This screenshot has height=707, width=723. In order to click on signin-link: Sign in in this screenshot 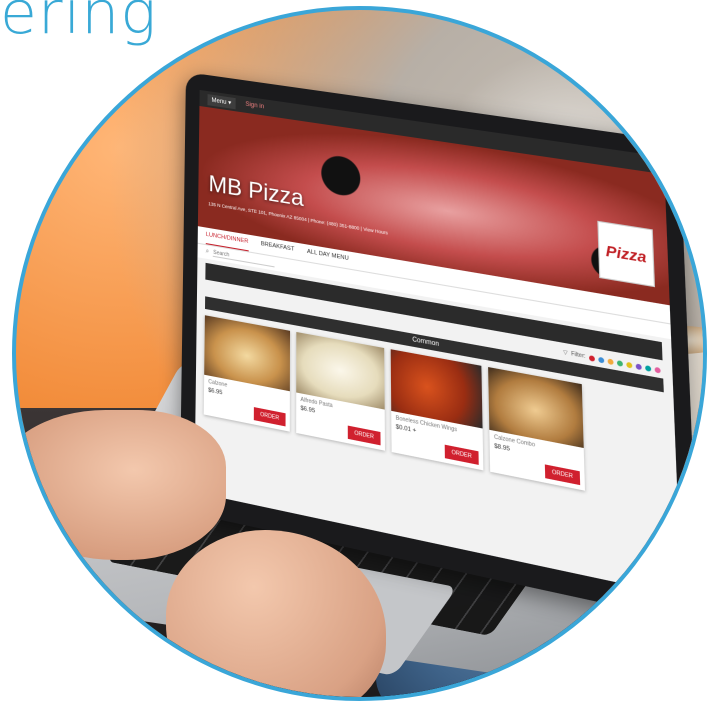, I will do `click(254, 106)`.